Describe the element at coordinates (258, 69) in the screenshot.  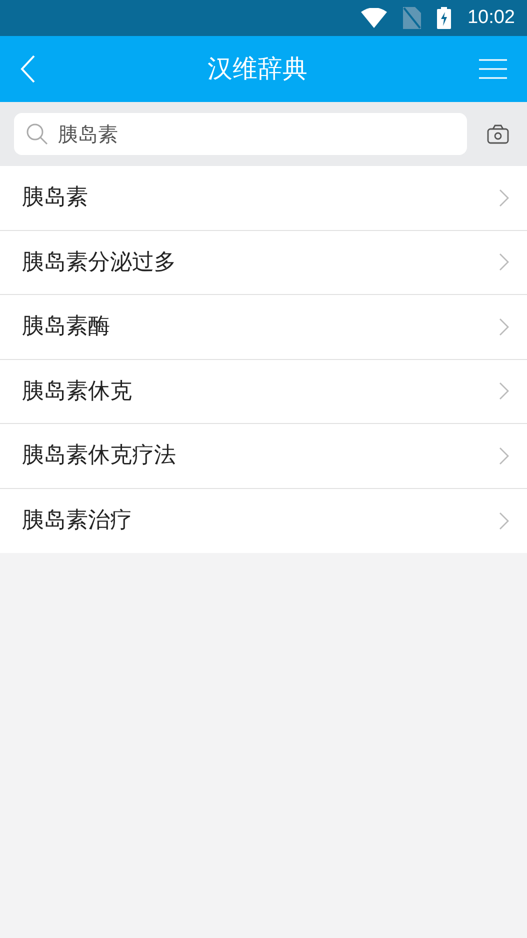
I see `header-title: 汉维辞典` at that location.